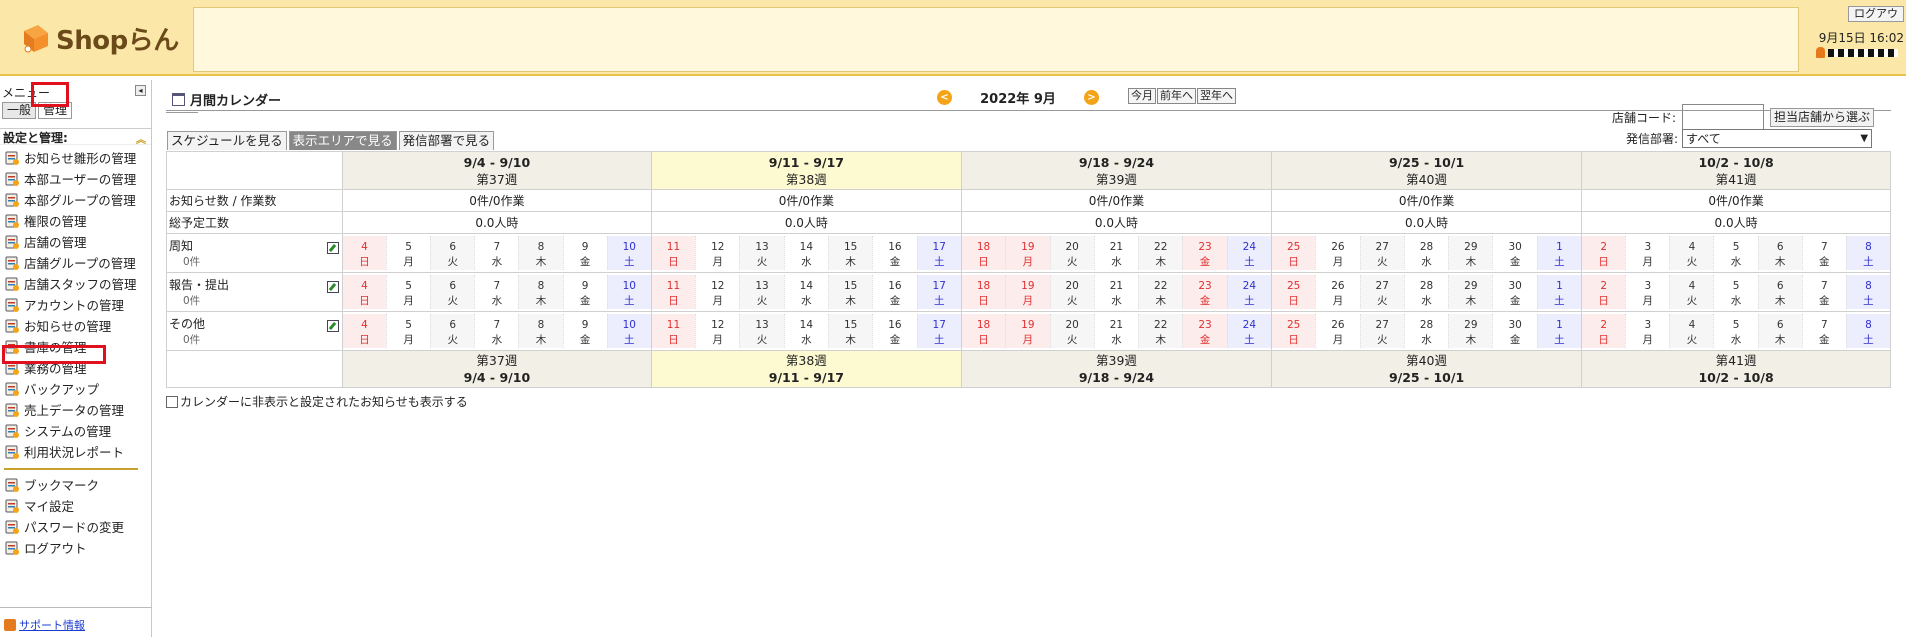 This screenshot has width=1906, height=637. I want to click on sidebar-item: バックアップ, so click(71, 388).